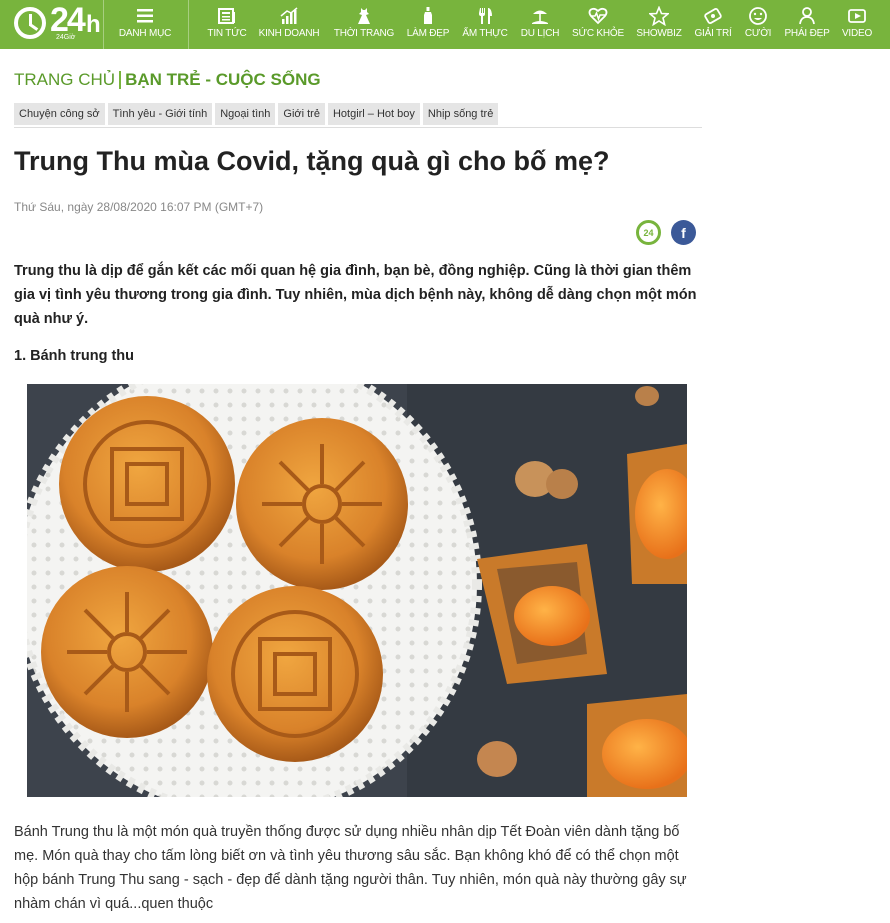 This screenshot has height=923, width=890. What do you see at coordinates (460, 114) in the screenshot?
I see `tag-nhip-song-tre: Nhịp sống trẻ` at bounding box center [460, 114].